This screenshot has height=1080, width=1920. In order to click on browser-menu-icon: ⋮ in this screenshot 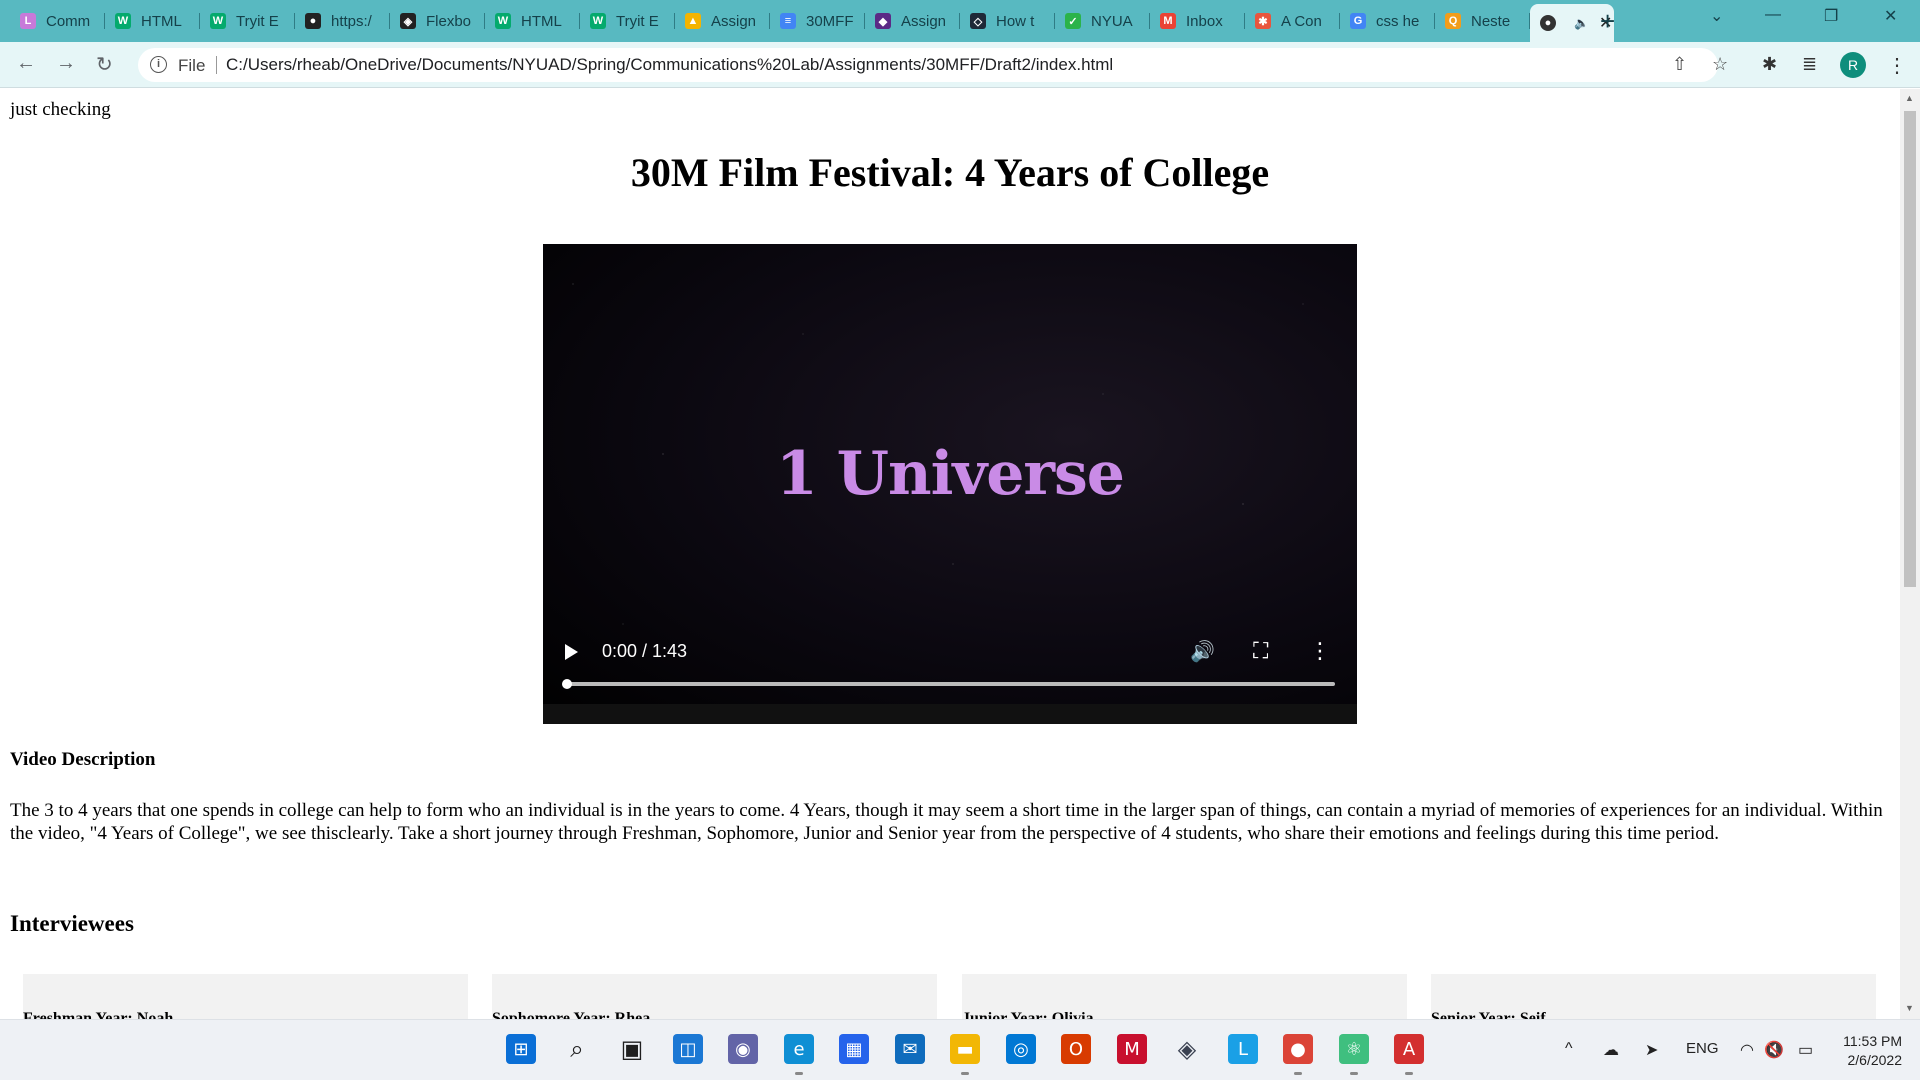, I will do `click(1897, 65)`.